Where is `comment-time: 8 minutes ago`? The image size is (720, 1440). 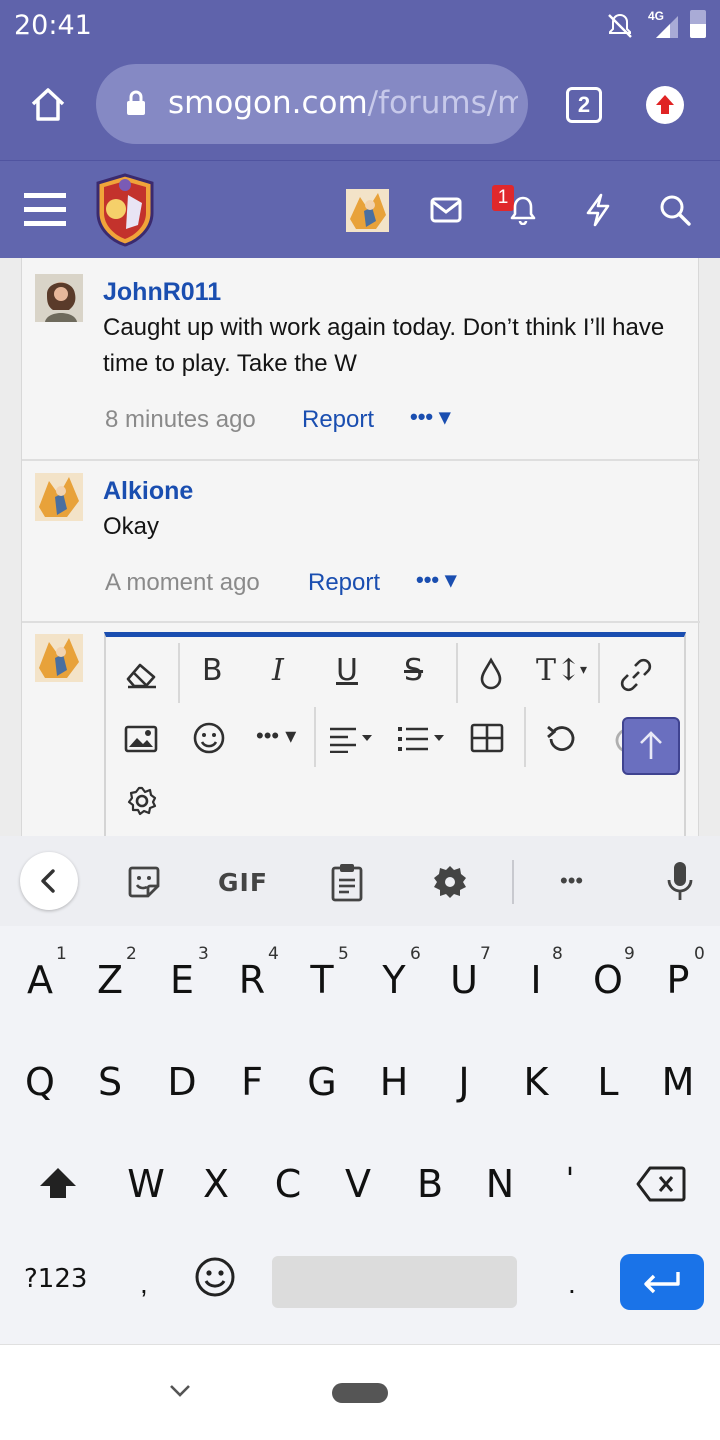 comment-time: 8 minutes ago is located at coordinates (180, 420).